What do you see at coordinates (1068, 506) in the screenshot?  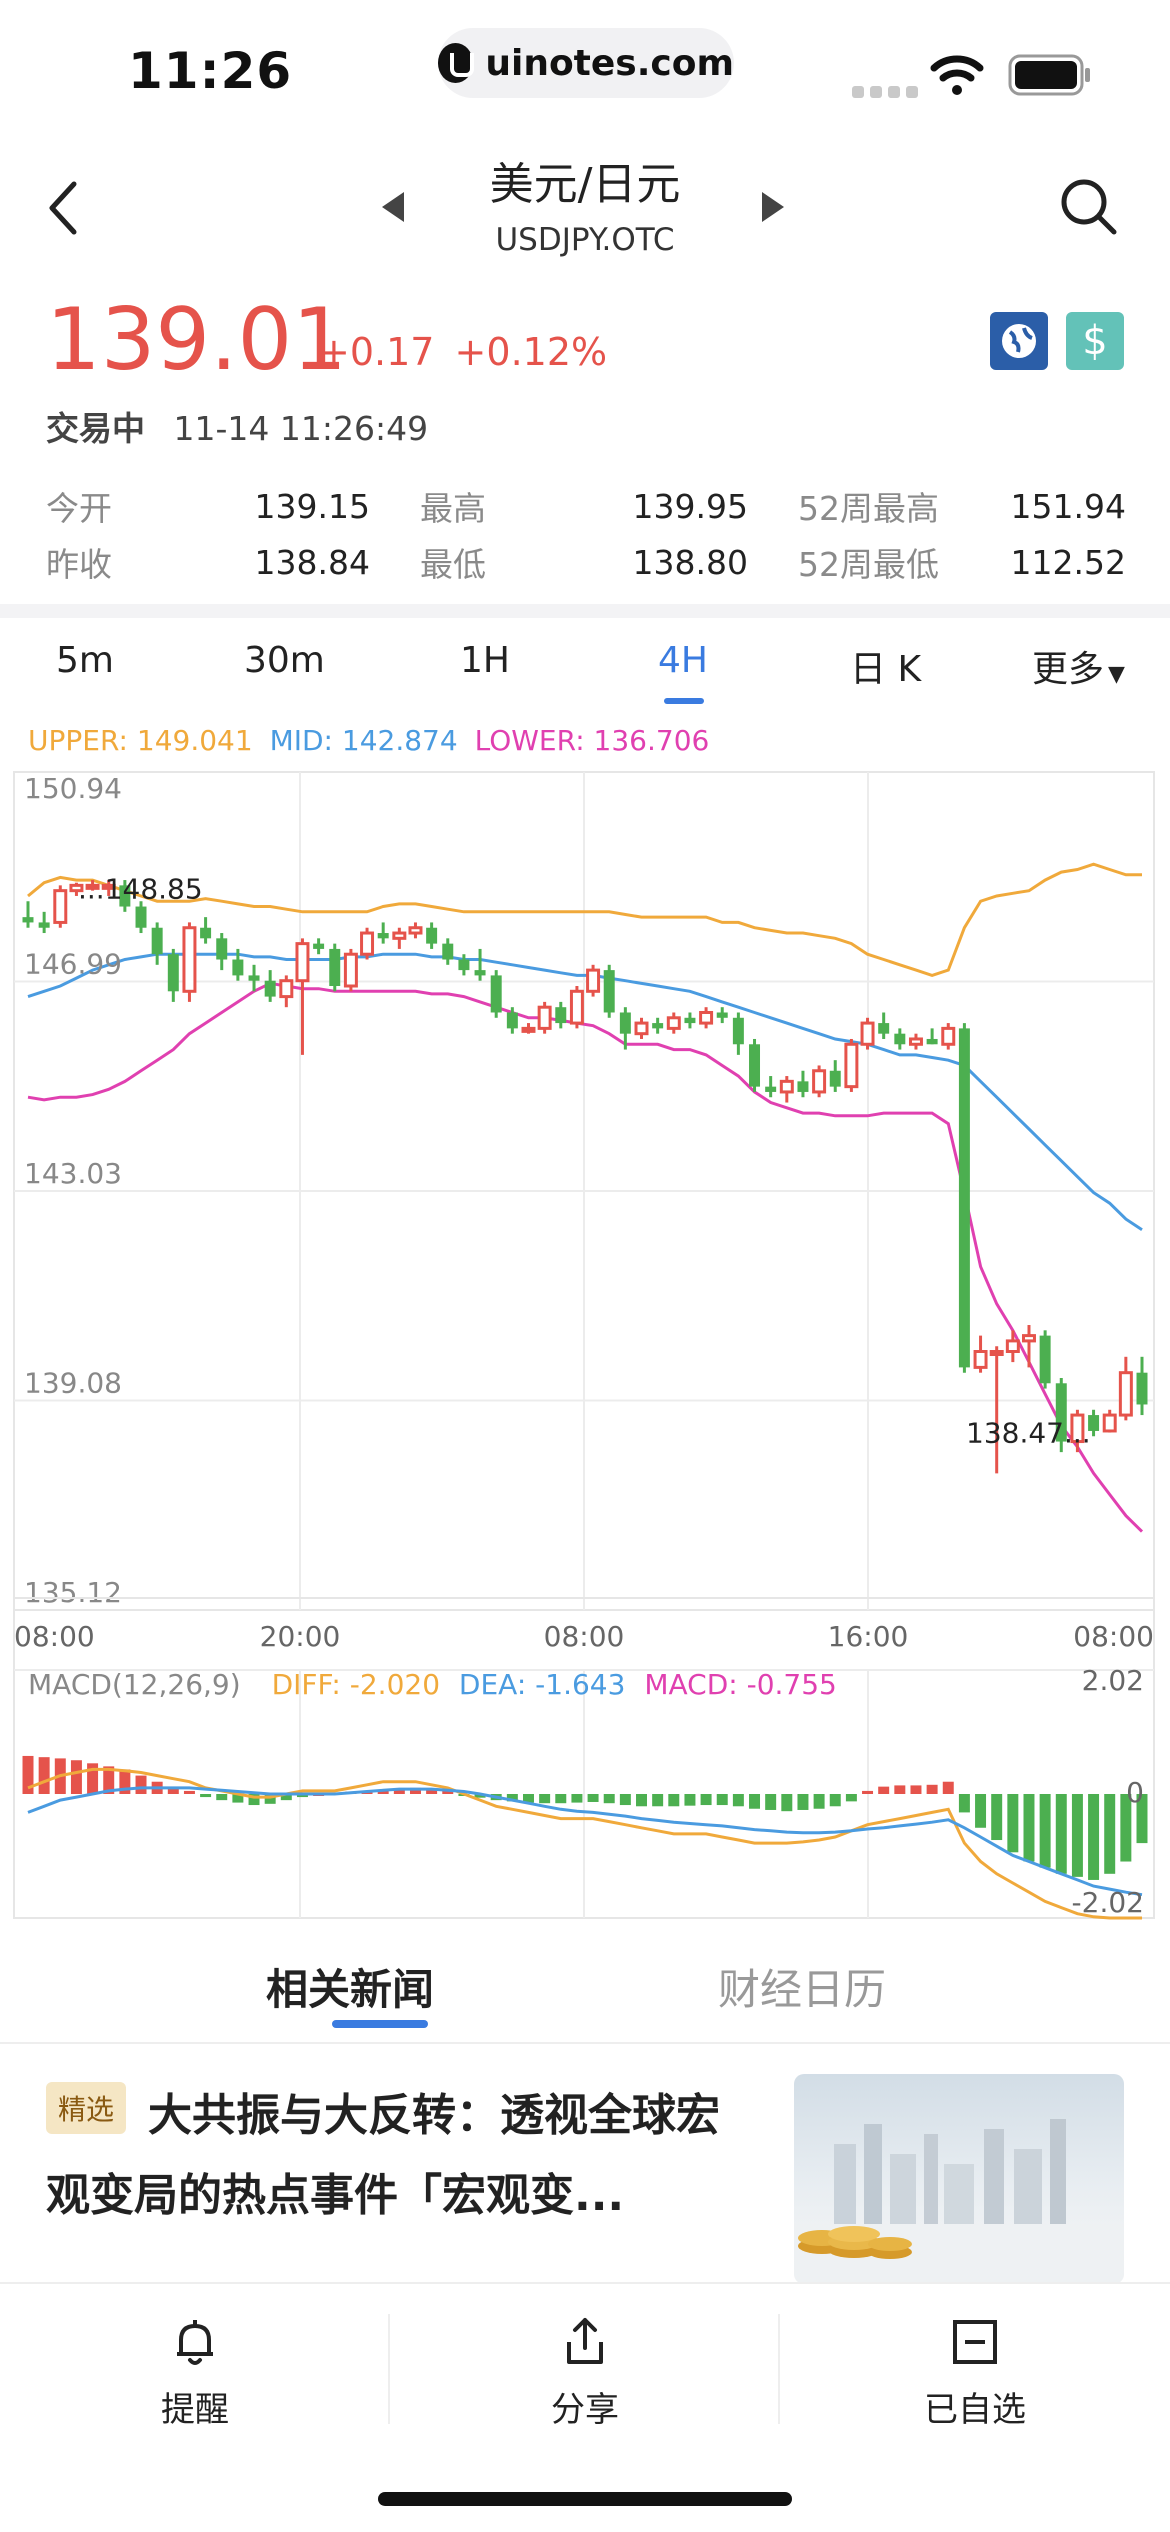 I see `stat-value: 151.94` at bounding box center [1068, 506].